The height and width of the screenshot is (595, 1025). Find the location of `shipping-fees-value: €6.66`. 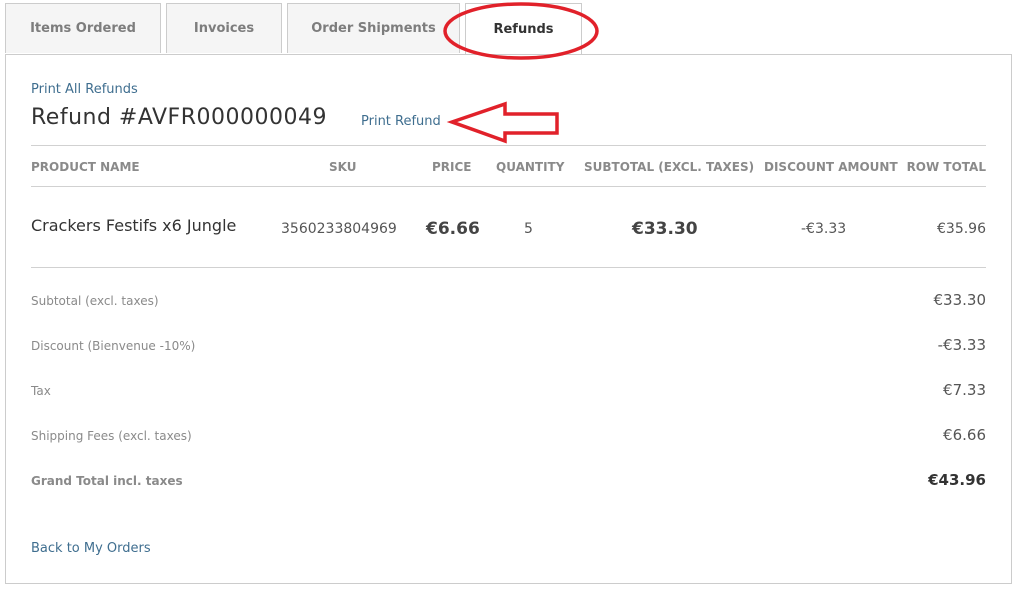

shipping-fees-value: €6.66 is located at coordinates (964, 435).